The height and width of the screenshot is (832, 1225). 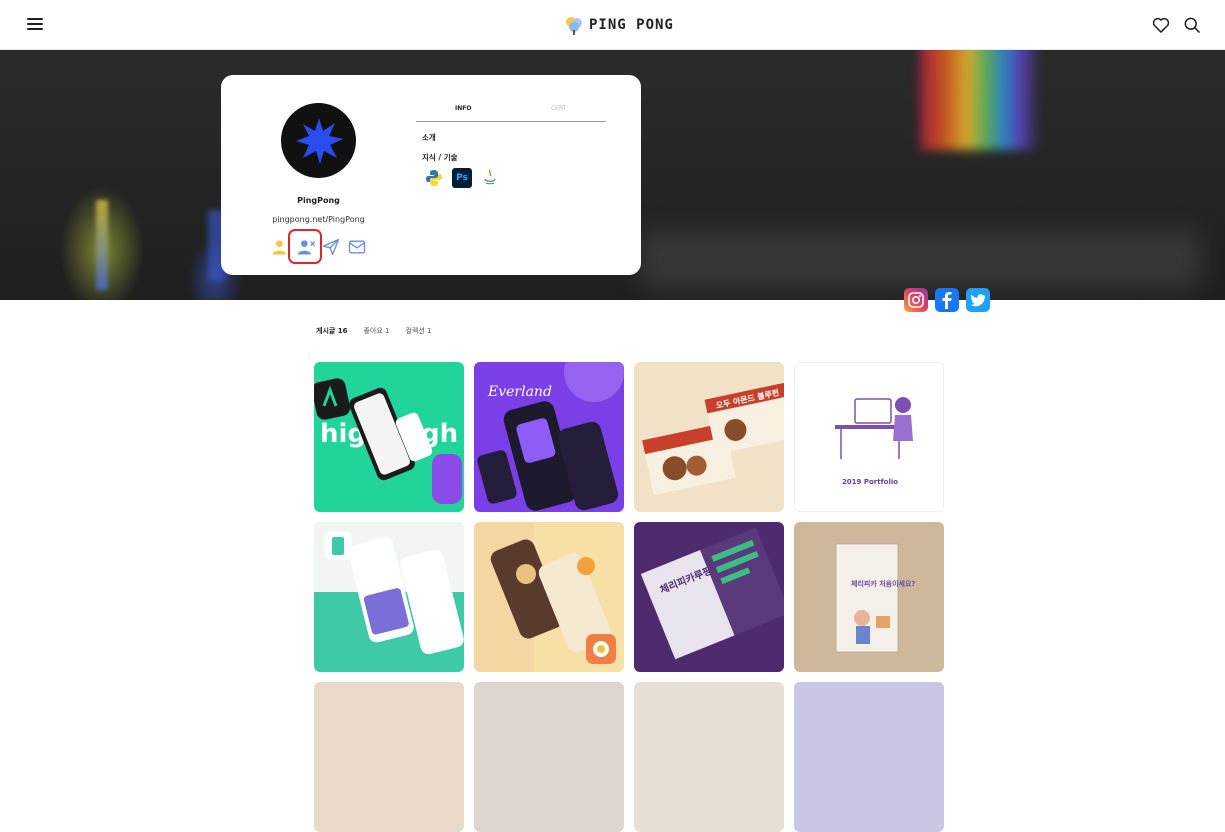 What do you see at coordinates (102, 245) in the screenshot?
I see `banner-streak` at bounding box center [102, 245].